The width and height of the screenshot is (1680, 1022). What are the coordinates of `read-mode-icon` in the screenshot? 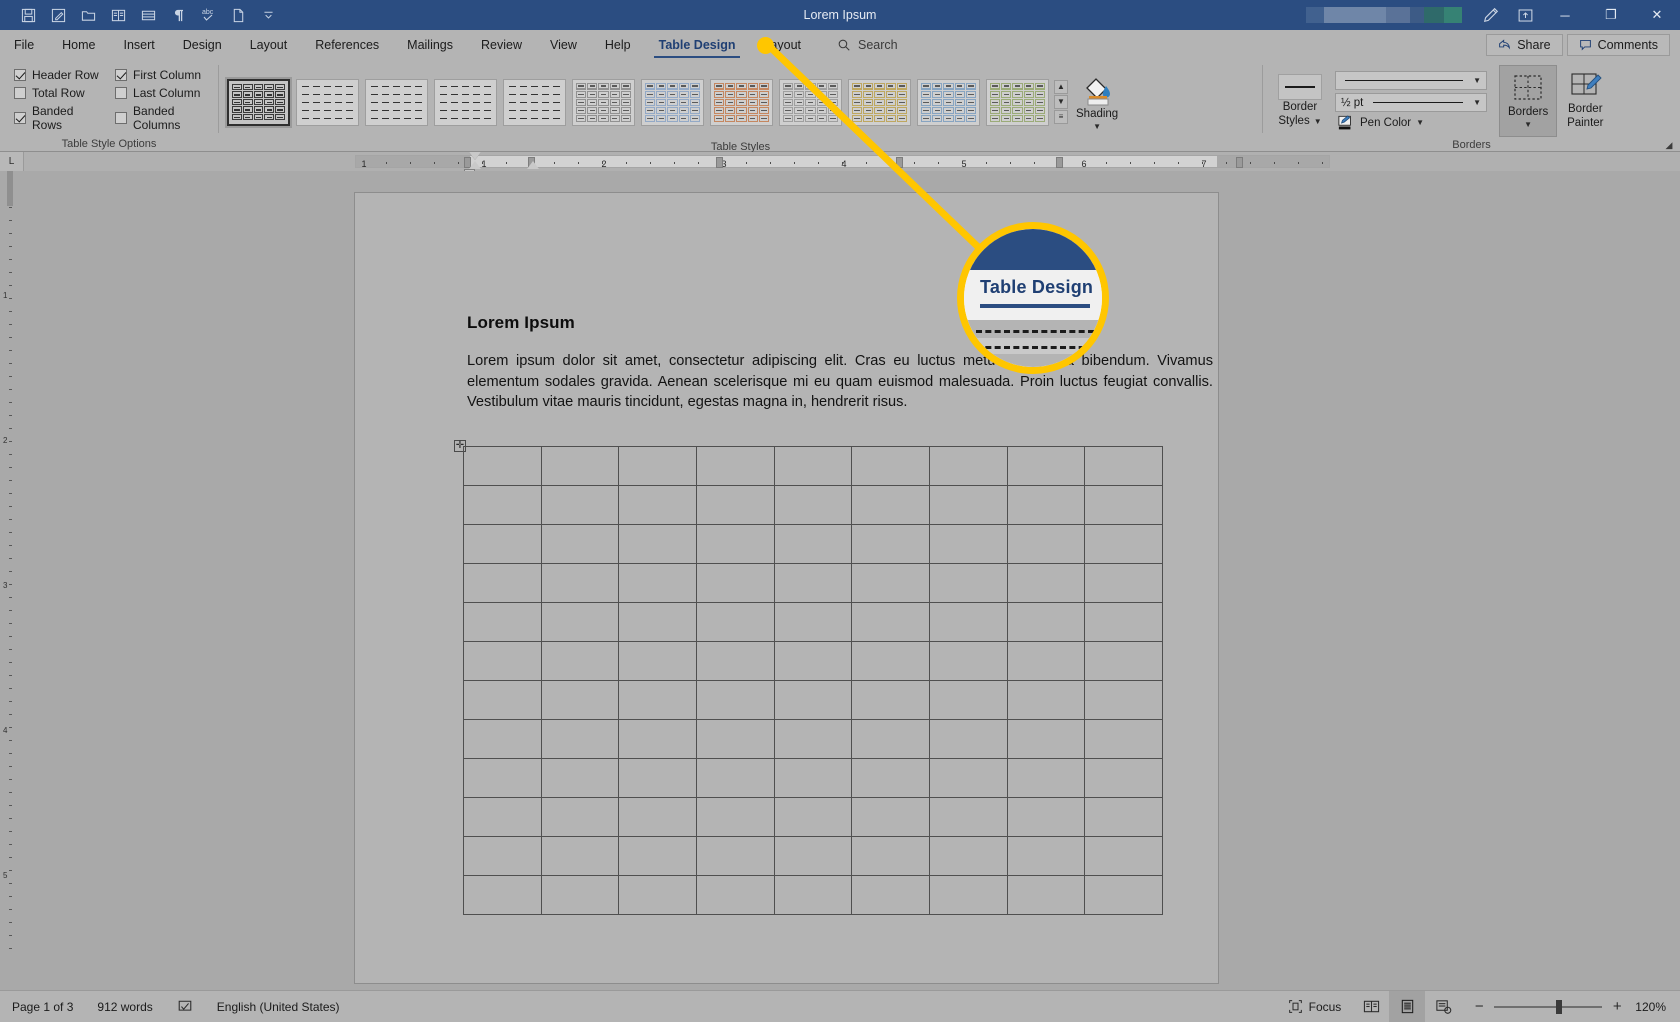 It's located at (118, 15).